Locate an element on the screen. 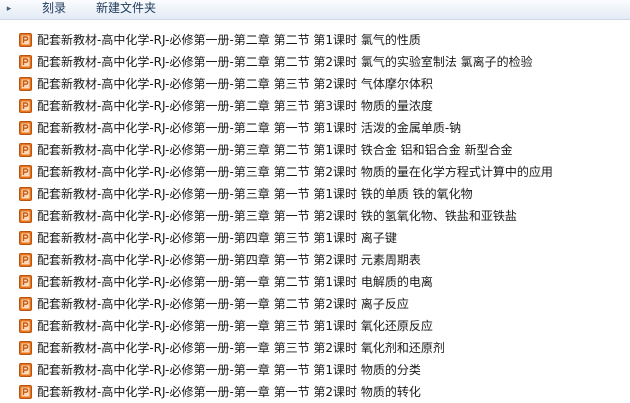 The image size is (630, 403). command-bar: ▸ 刻录 新建文件夹 is located at coordinates (315, 10).